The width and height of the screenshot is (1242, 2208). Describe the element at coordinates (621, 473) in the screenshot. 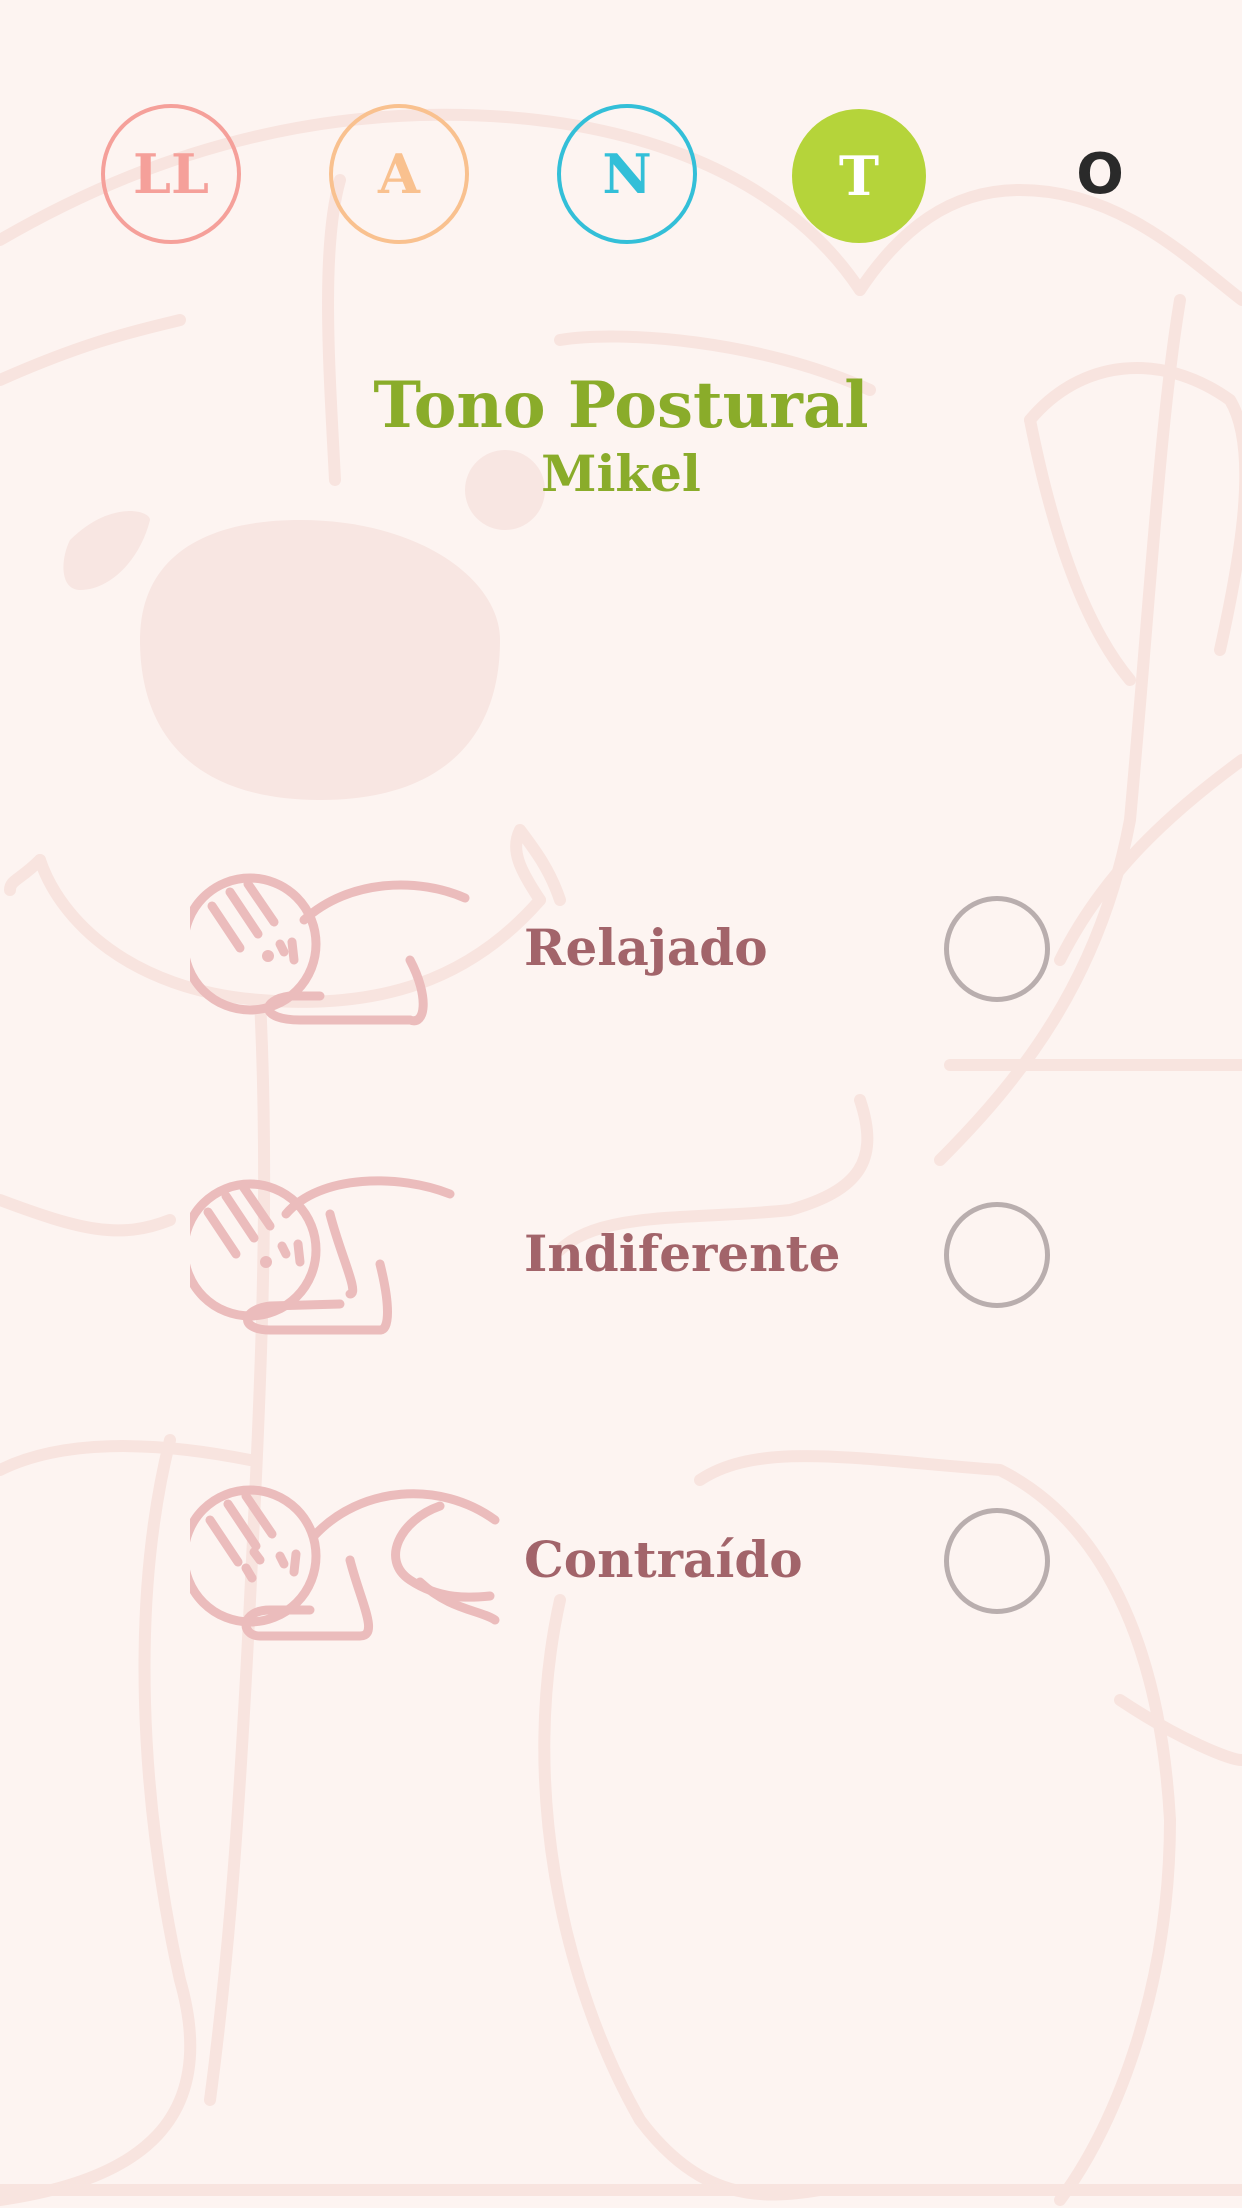

I see `patient-name: Mikel` at that location.